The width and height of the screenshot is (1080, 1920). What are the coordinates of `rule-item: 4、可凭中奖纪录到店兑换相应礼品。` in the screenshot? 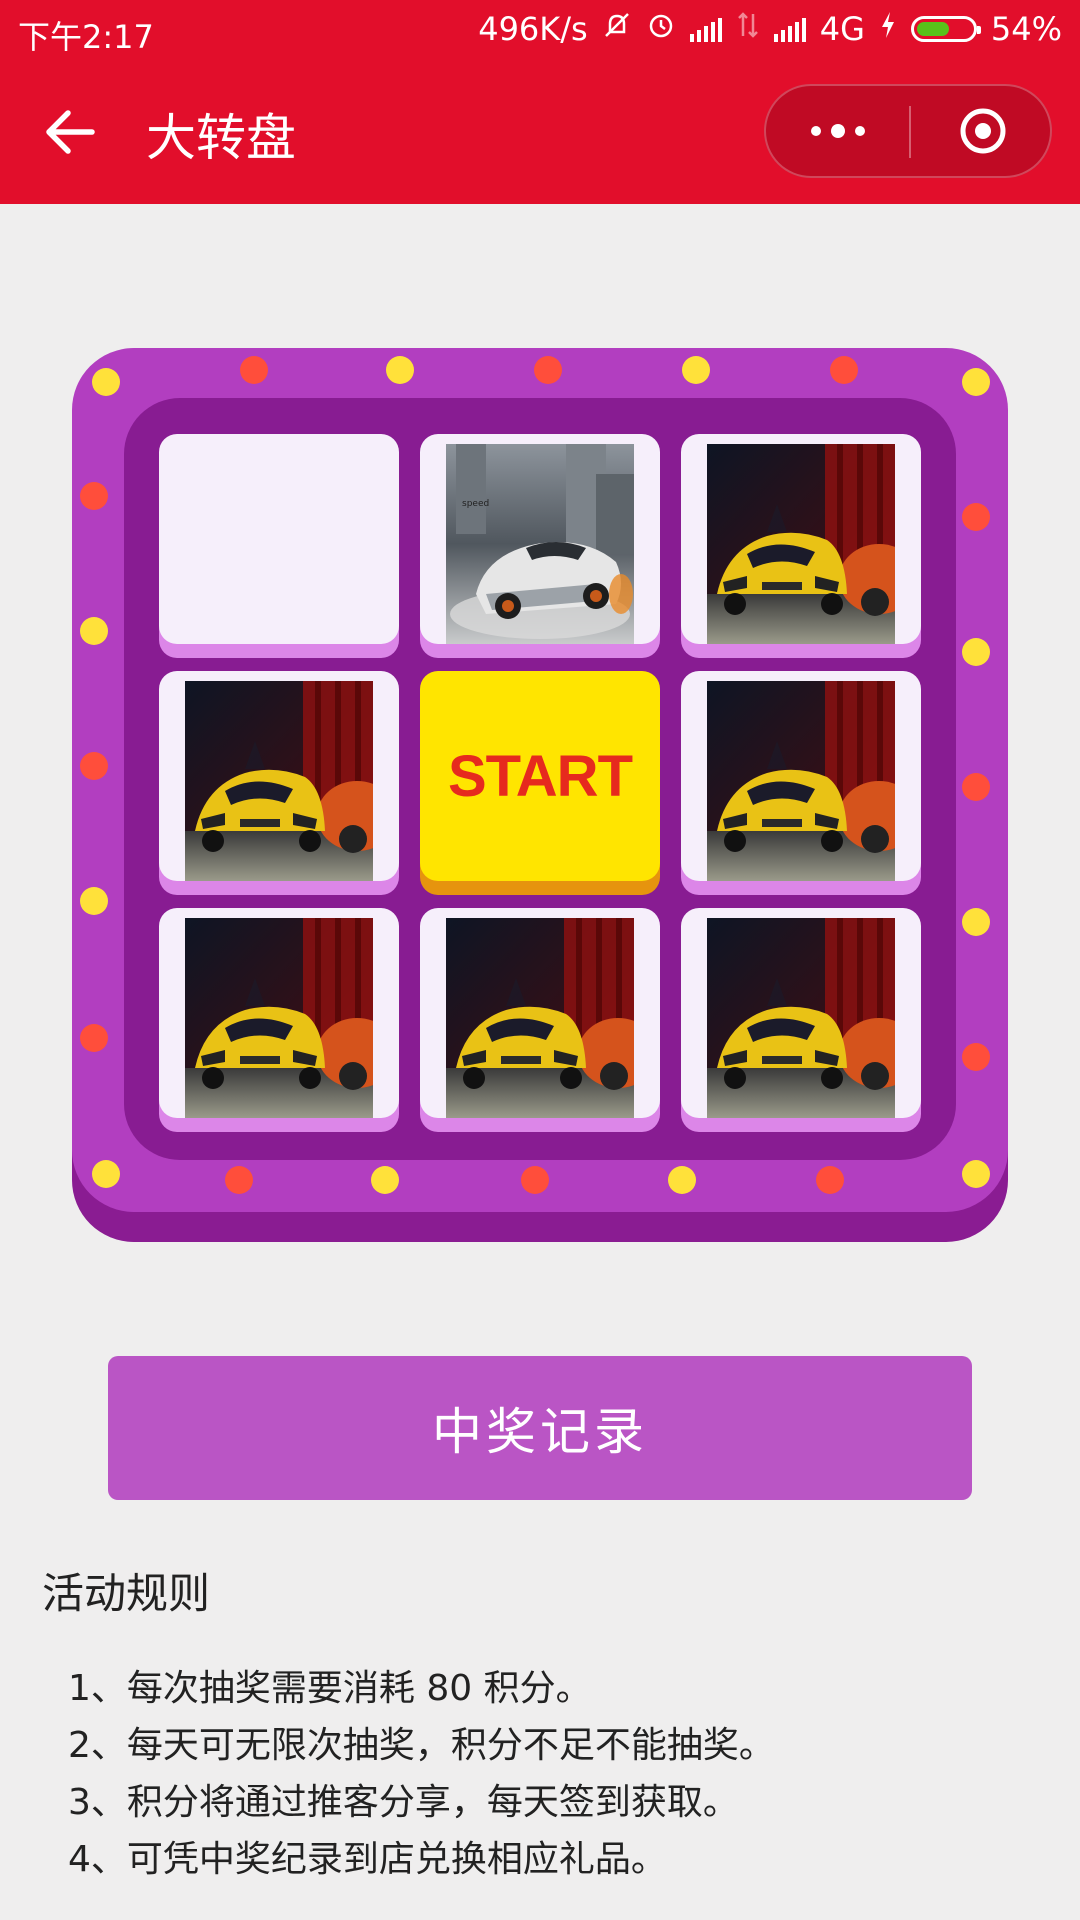 It's located at (367, 1859).